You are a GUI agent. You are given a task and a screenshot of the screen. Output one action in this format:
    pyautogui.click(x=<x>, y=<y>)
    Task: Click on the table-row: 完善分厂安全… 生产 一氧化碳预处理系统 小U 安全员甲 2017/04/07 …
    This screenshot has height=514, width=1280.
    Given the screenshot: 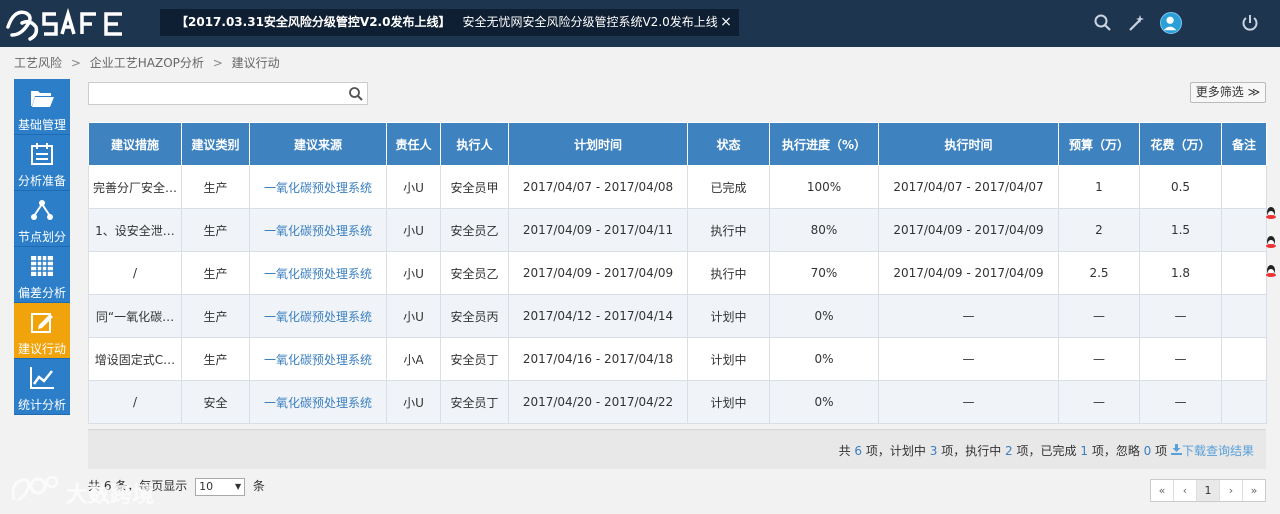 What is the action you would take?
    pyautogui.click(x=677, y=187)
    